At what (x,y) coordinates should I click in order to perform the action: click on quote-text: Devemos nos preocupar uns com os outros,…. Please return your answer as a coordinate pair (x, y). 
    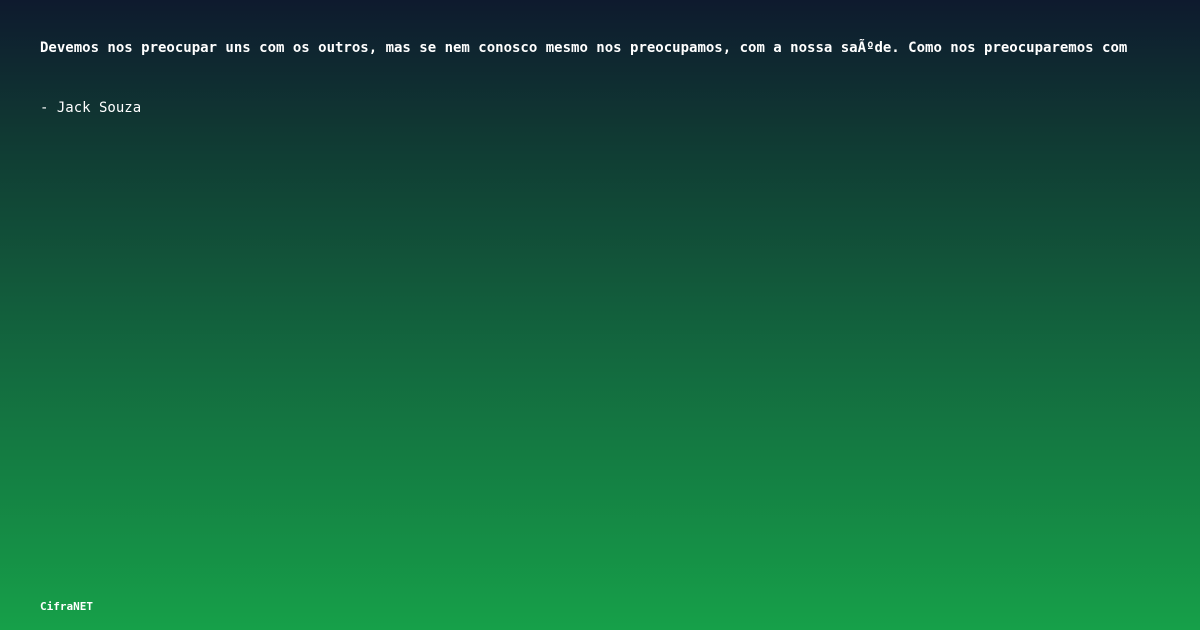
    Looking at the image, I should click on (584, 48).